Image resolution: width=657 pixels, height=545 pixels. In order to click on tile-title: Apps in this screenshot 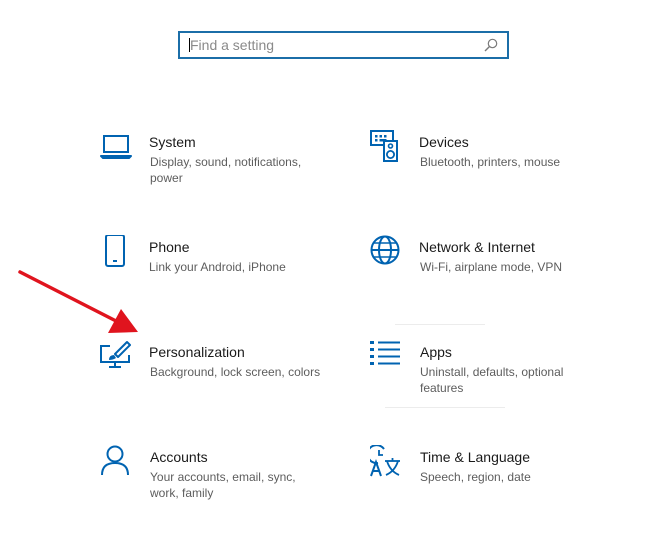, I will do `click(436, 352)`.